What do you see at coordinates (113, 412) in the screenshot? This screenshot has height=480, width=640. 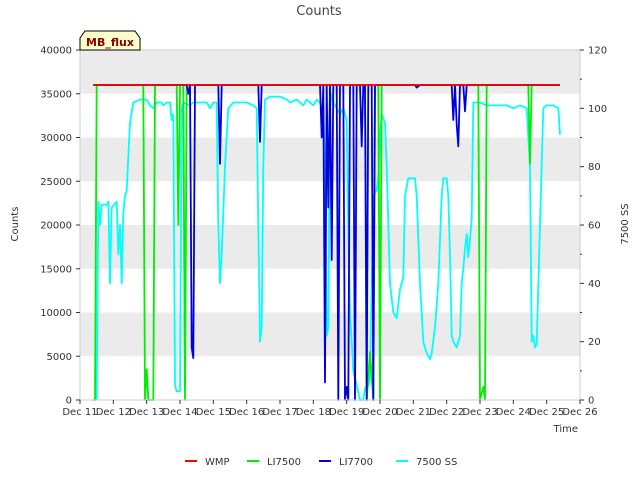 I see `x-tick-label: Dec 12` at bounding box center [113, 412].